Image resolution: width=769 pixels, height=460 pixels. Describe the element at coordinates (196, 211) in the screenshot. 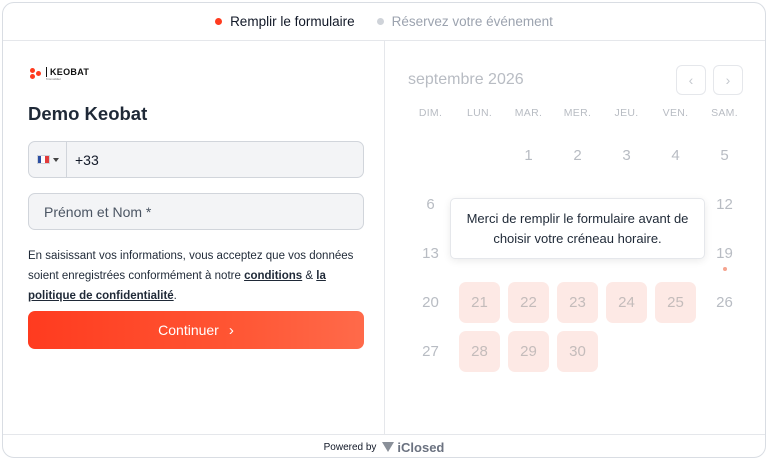

I see `full-name-input` at that location.